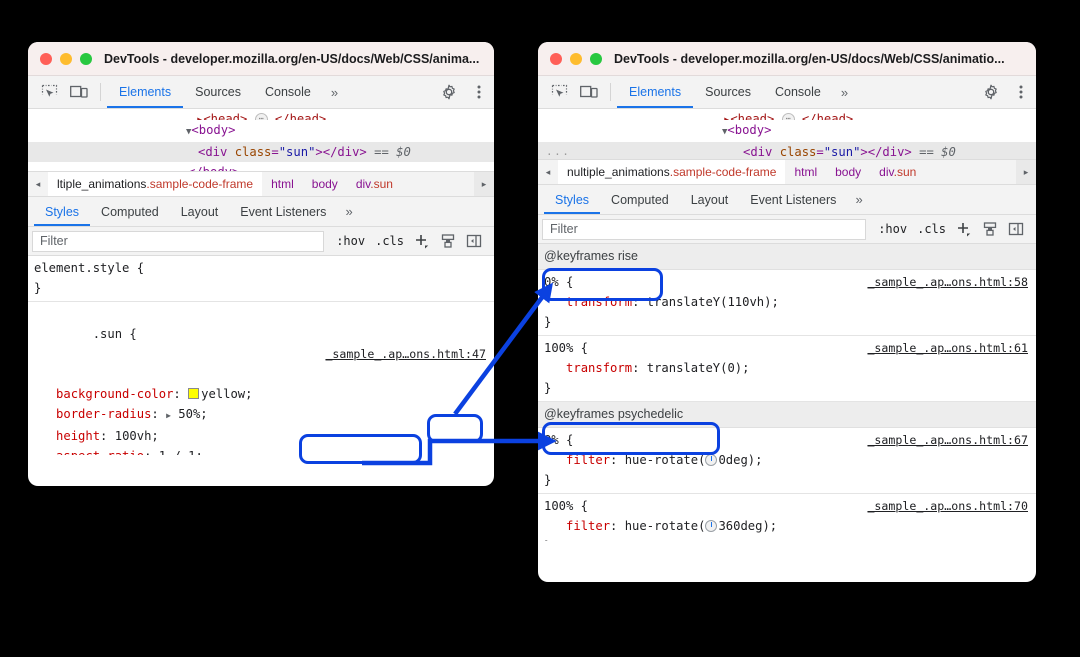 The height and width of the screenshot is (657, 1080). I want to click on declaration-border-radius: border-radius: ▶ 50%;, so click(261, 415).